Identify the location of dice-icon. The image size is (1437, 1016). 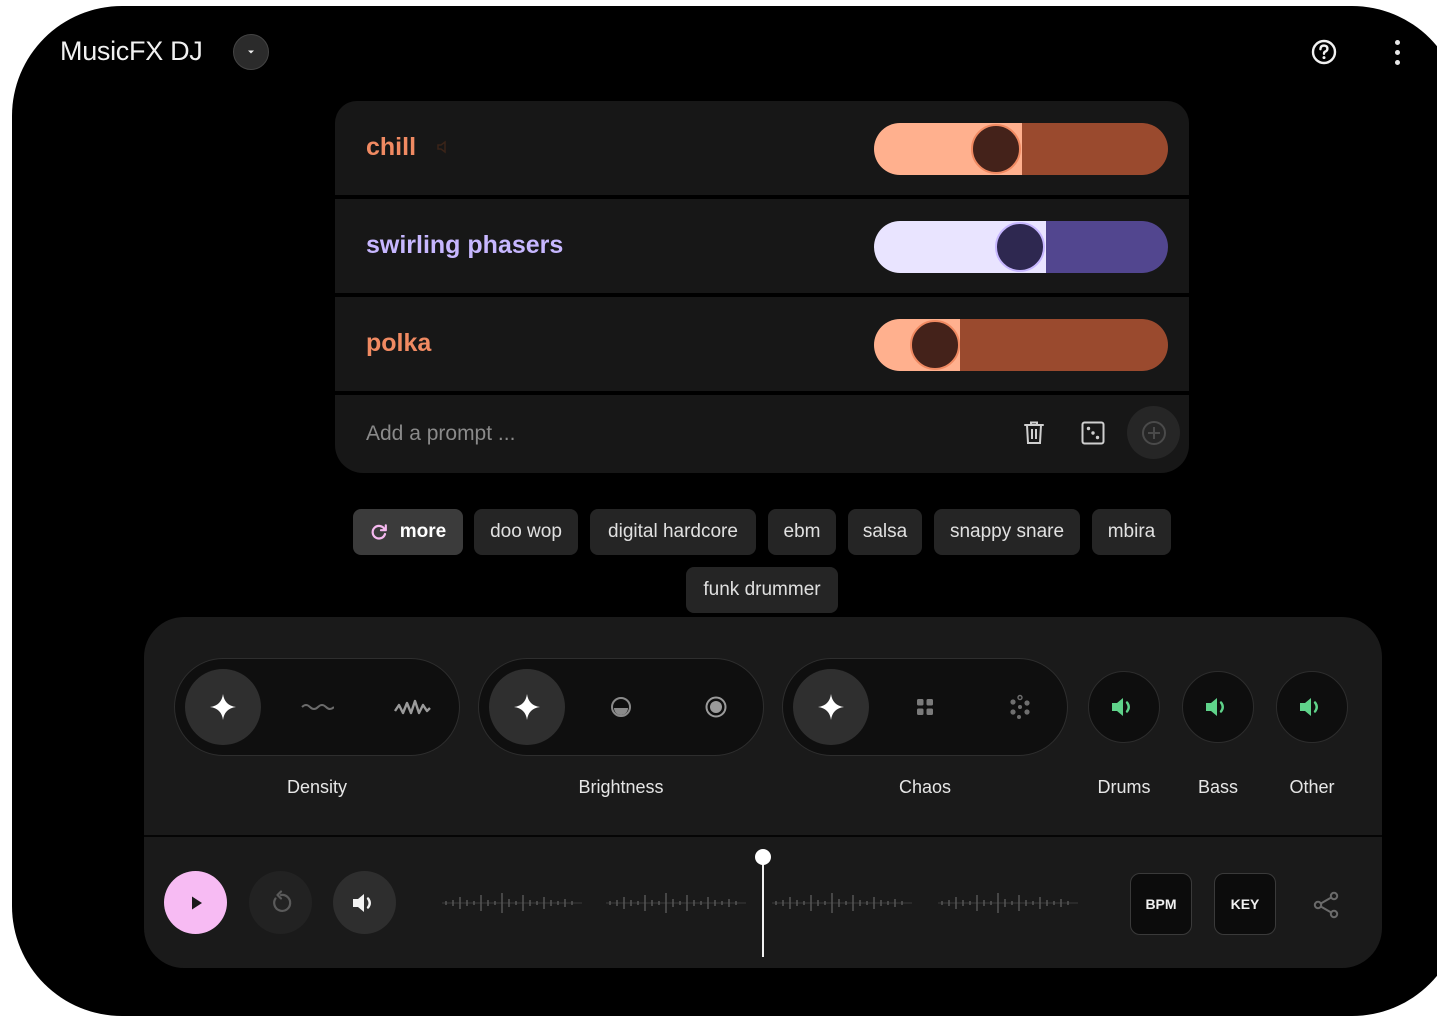
(1093, 433).